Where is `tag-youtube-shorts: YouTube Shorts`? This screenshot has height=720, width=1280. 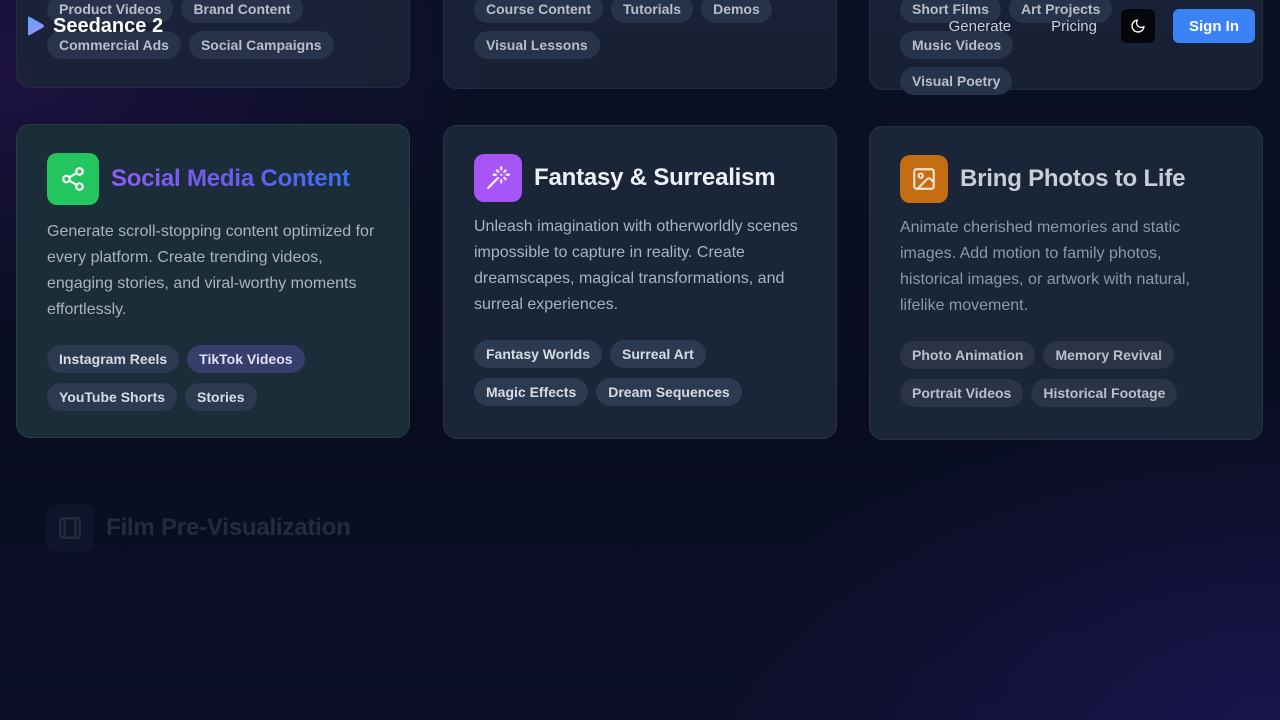 tag-youtube-shorts: YouTube Shorts is located at coordinates (112, 397).